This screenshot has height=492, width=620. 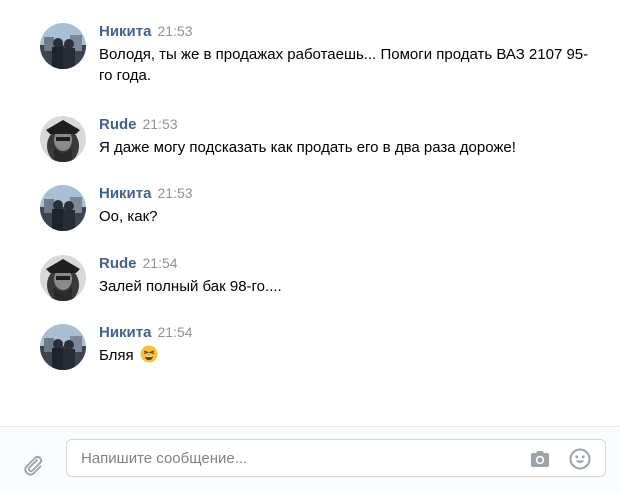 What do you see at coordinates (149, 354) in the screenshot?
I see `tired-face-emoji` at bounding box center [149, 354].